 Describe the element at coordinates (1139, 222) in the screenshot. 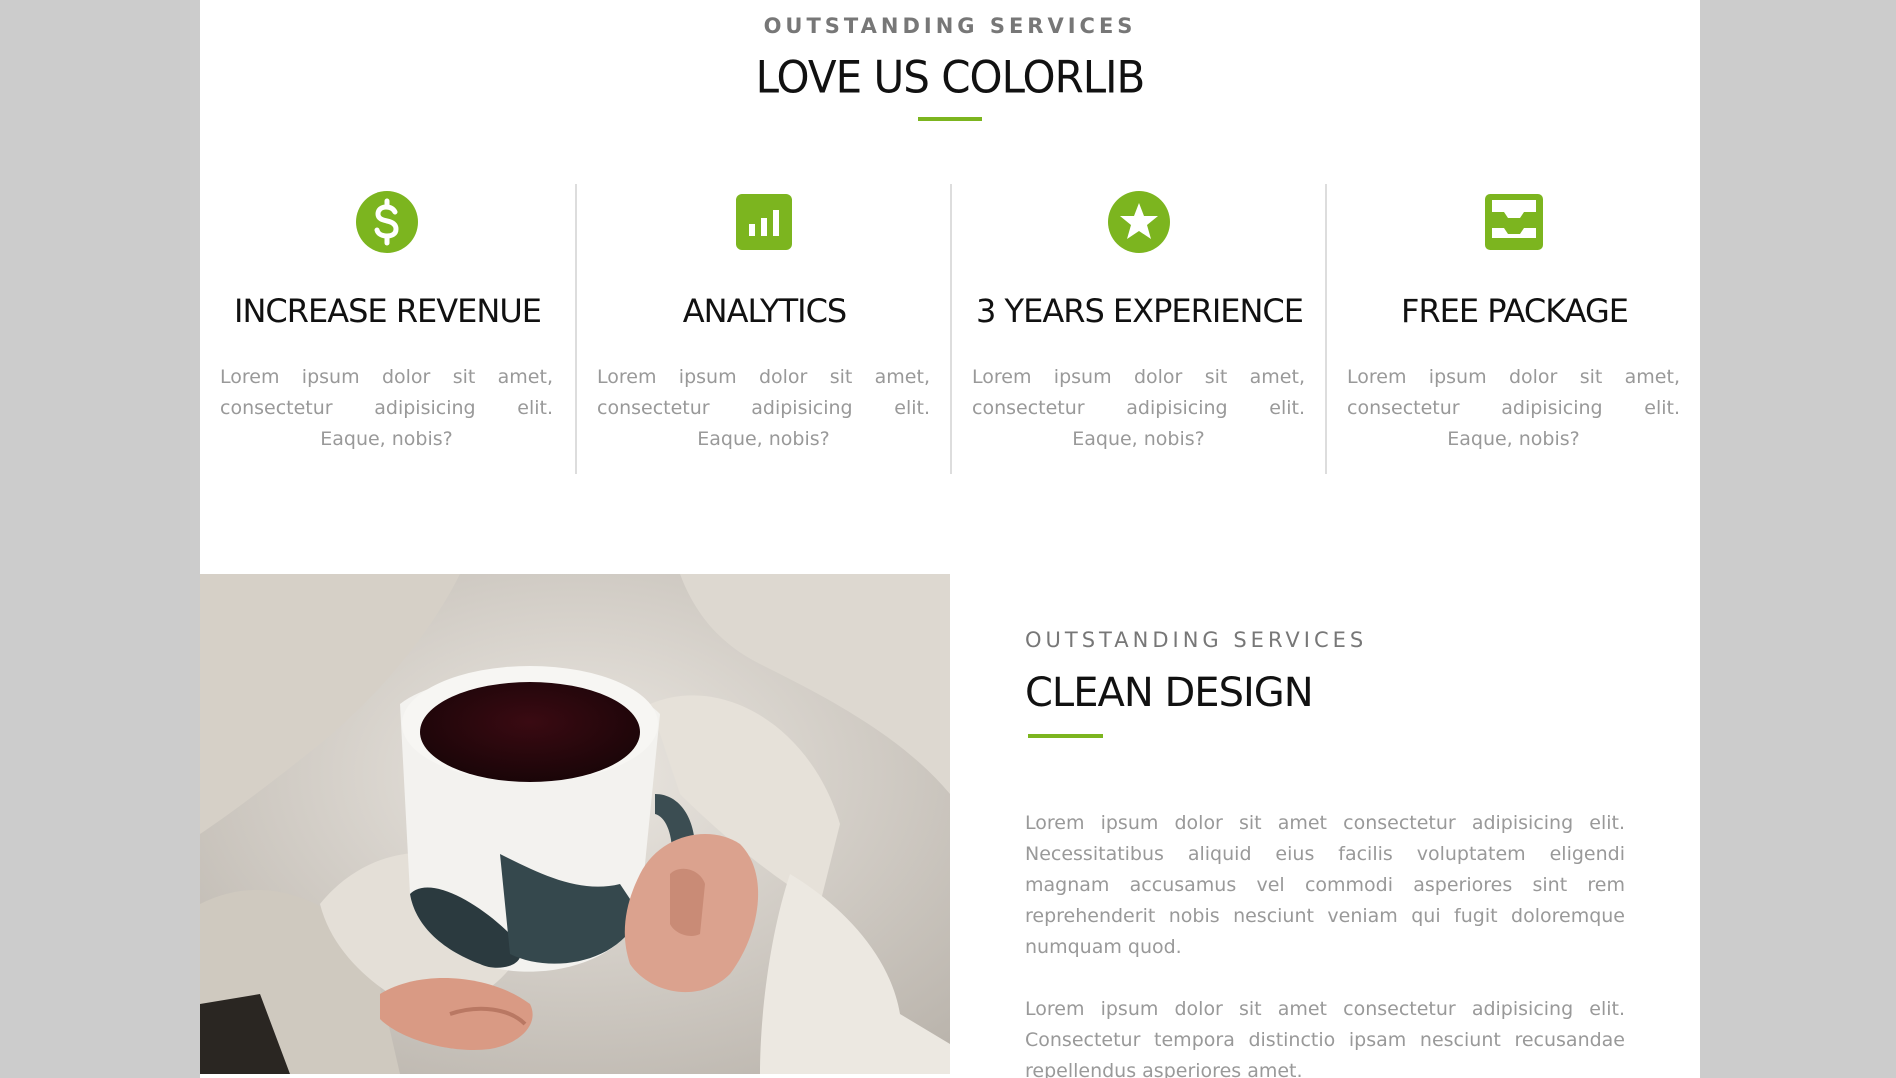

I see `star-circle-icon` at that location.